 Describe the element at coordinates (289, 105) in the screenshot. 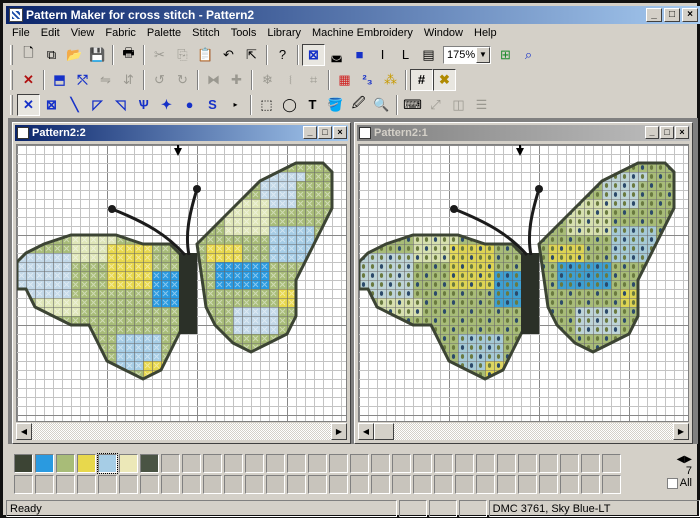

I see `lasso-icon: ◯` at that location.